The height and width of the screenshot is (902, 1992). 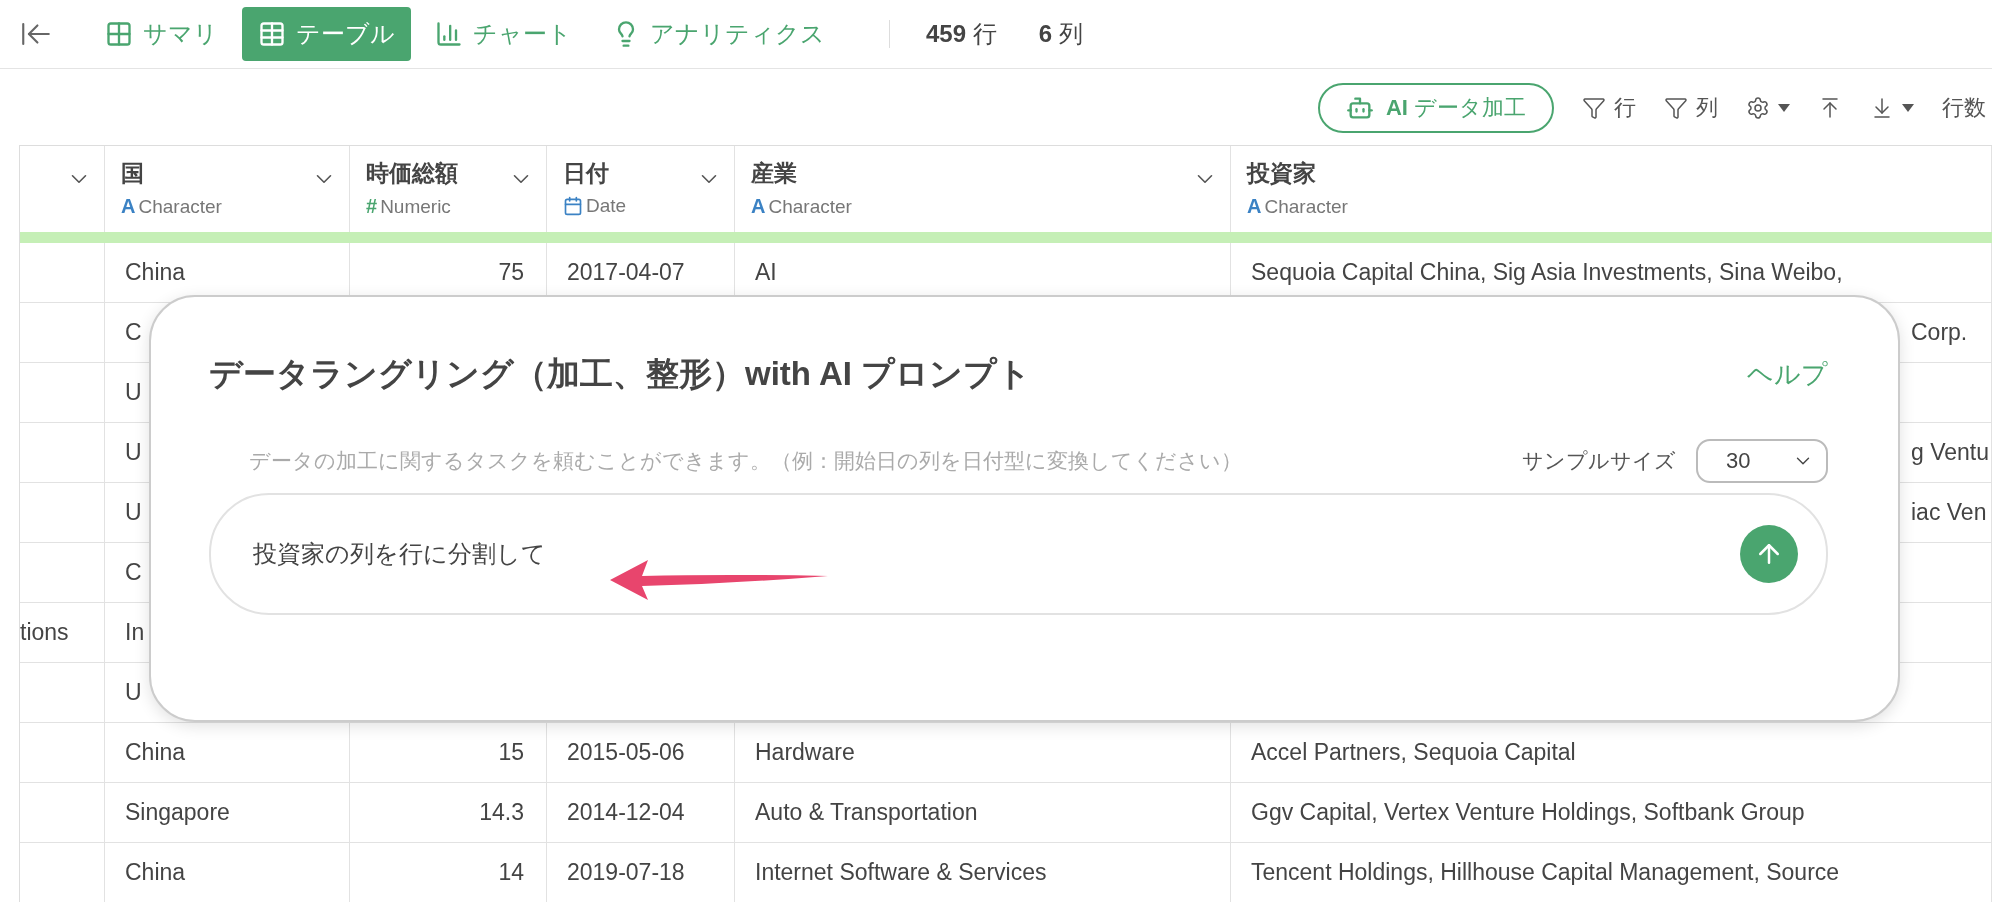 I want to click on view-tab: チャート, so click(x=503, y=34).